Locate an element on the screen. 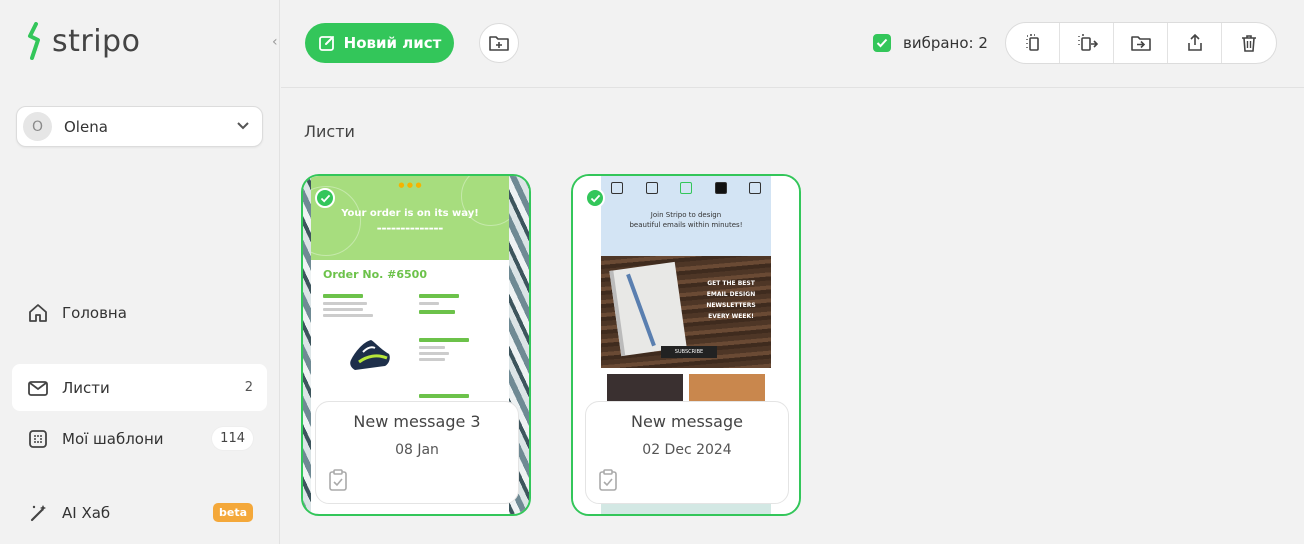  chevron-down-icon is located at coordinates (243, 127).